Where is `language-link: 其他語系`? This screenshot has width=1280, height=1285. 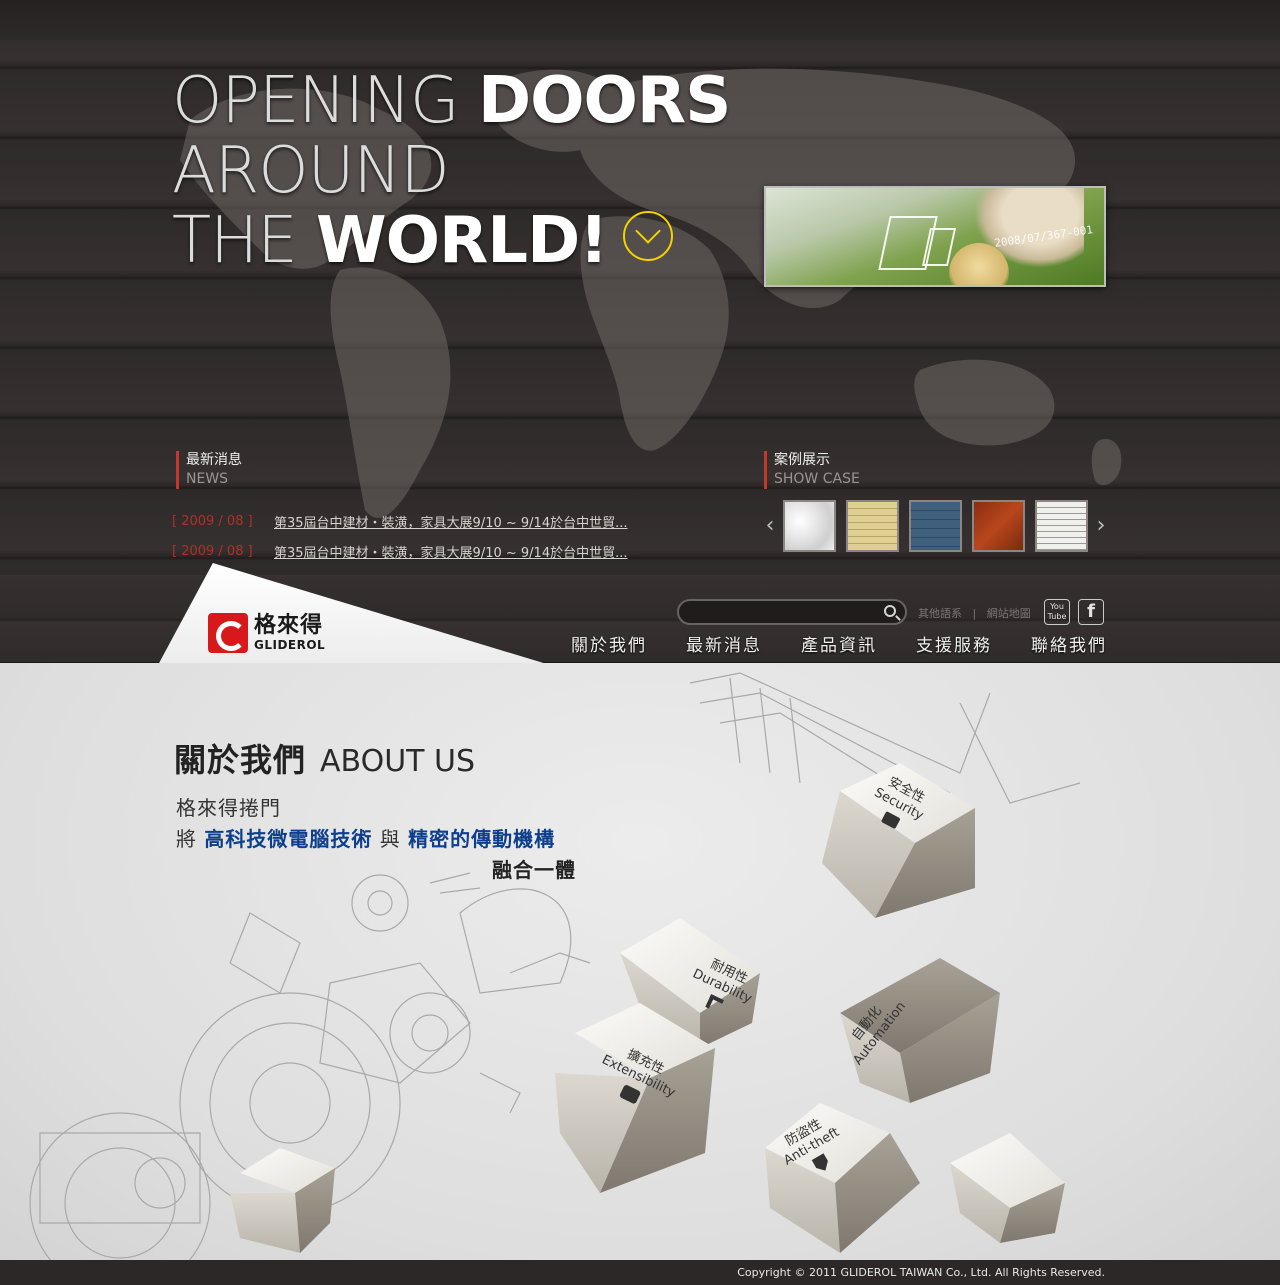
language-link: 其他語系 is located at coordinates (940, 613).